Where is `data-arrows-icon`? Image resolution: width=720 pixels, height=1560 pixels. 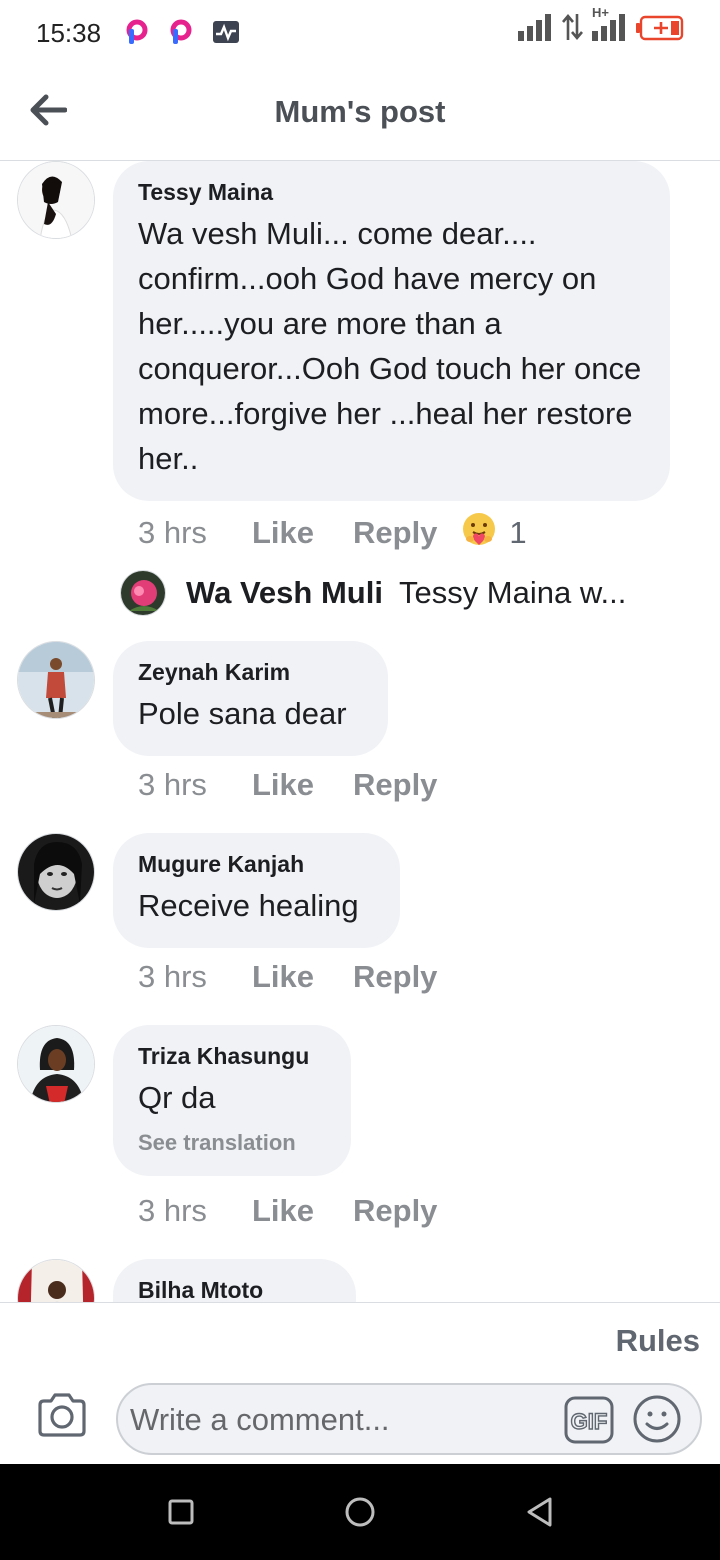
data-arrows-icon is located at coordinates (573, 29).